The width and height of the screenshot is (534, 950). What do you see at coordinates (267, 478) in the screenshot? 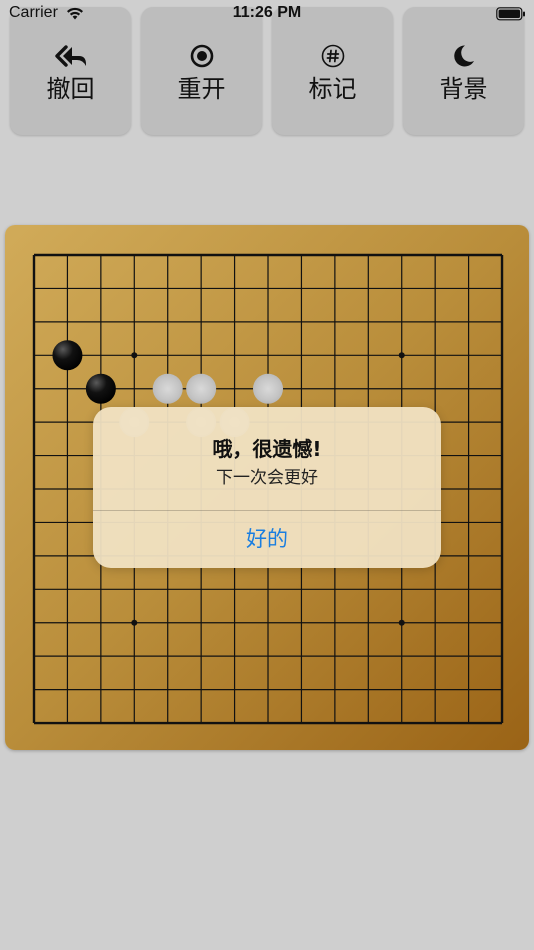
I see `alert-message: 下一次会更好` at bounding box center [267, 478].